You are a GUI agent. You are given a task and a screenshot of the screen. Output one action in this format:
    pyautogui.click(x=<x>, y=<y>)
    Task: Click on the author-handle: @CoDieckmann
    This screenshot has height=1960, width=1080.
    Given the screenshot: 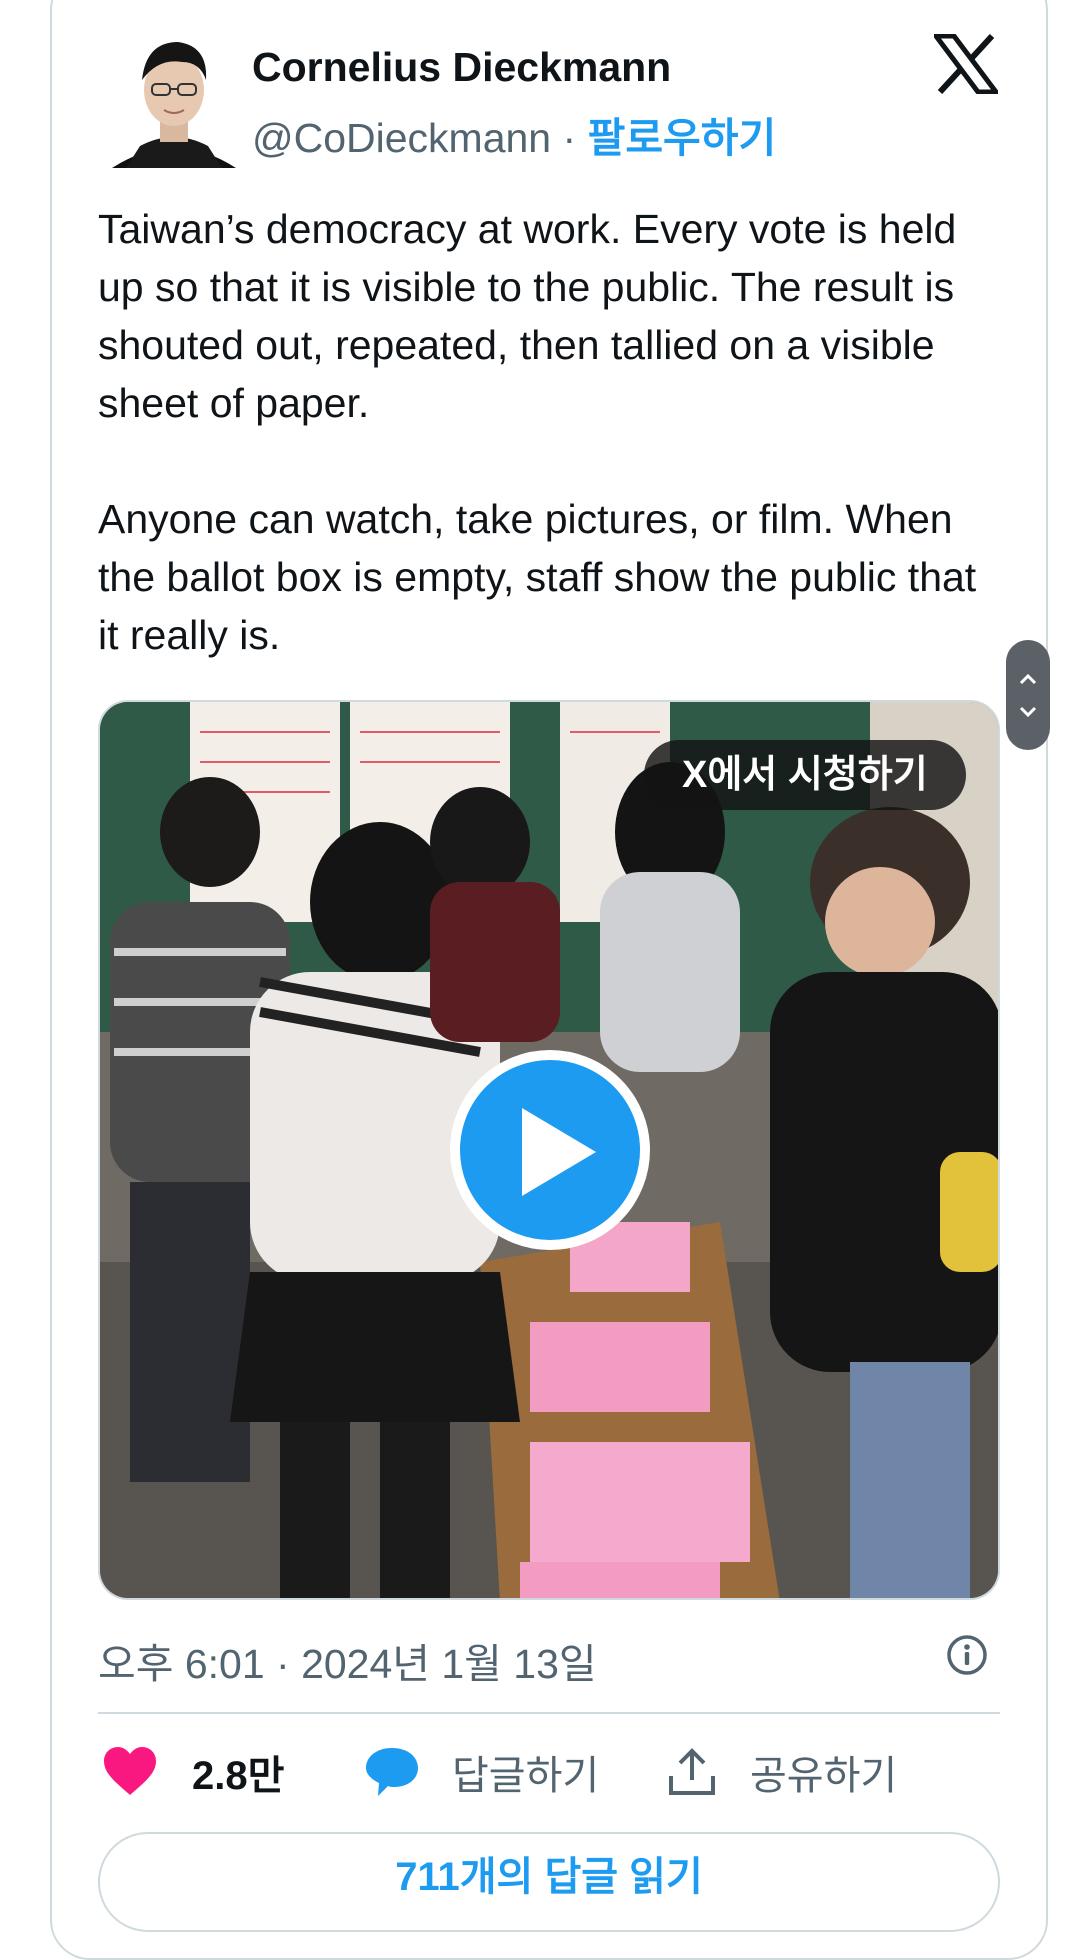 What is the action you would take?
    pyautogui.click(x=401, y=138)
    